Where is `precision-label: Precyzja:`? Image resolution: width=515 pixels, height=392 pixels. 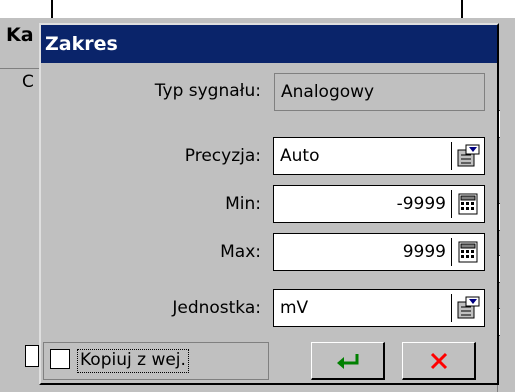 precision-label: Precyzja: is located at coordinates (222, 156).